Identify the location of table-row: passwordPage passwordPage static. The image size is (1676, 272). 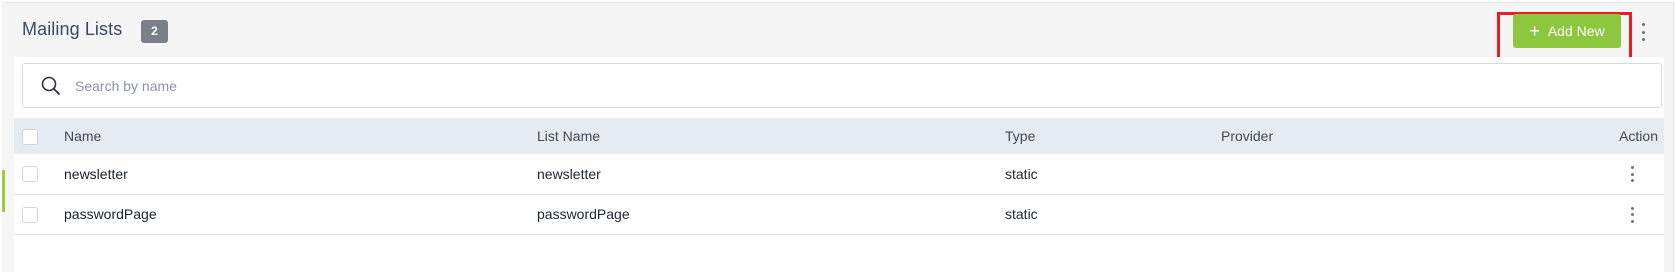
(839, 214).